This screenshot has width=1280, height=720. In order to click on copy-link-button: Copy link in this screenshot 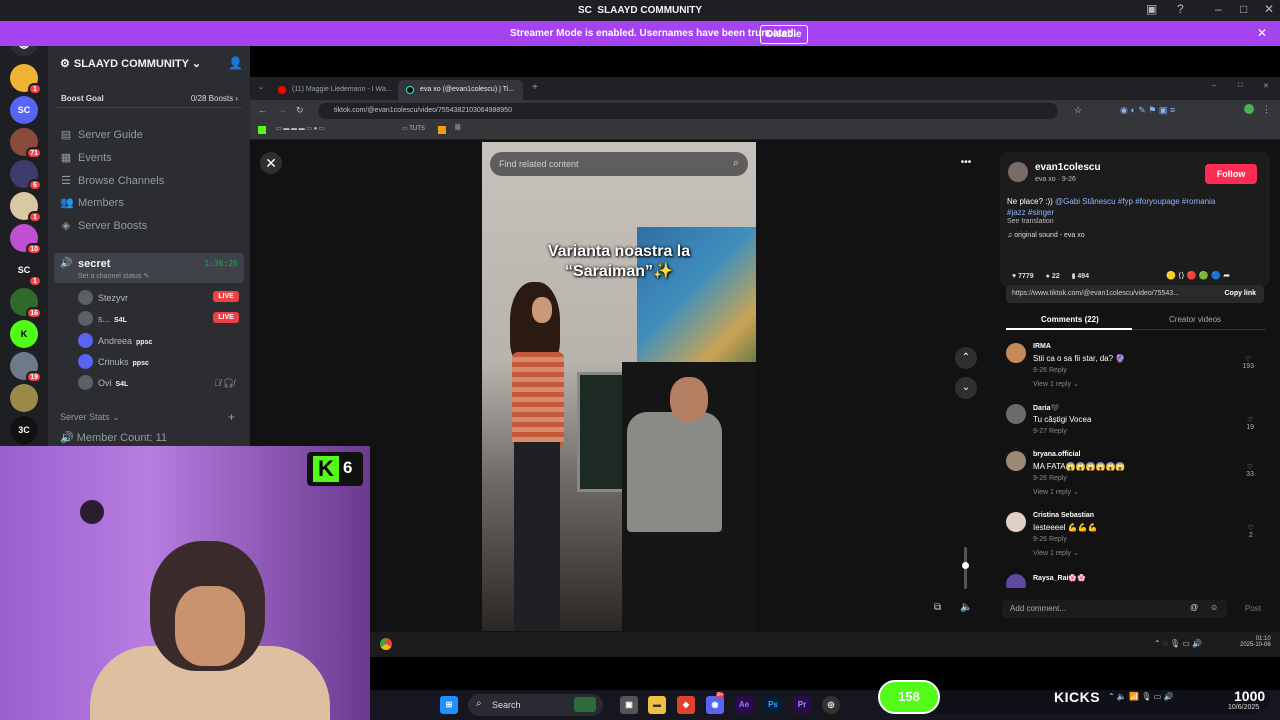, I will do `click(1240, 293)`.